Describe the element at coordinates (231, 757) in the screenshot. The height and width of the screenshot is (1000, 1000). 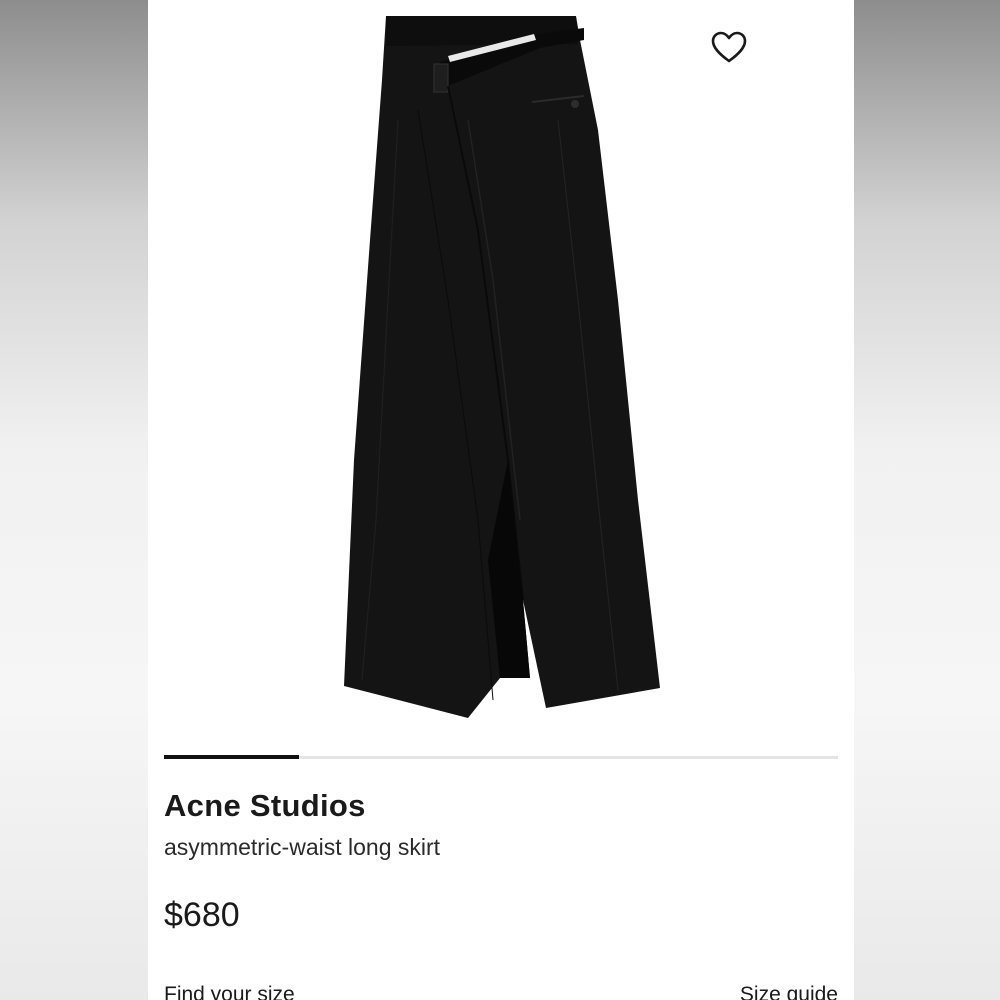
I see `gallery-progress-indicator` at that location.